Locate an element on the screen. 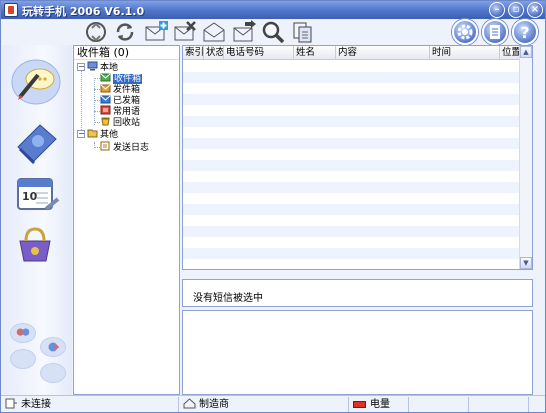 This screenshot has height=413, width=546. folder-tree-header-label: 收件箱 is located at coordinates (93, 52).